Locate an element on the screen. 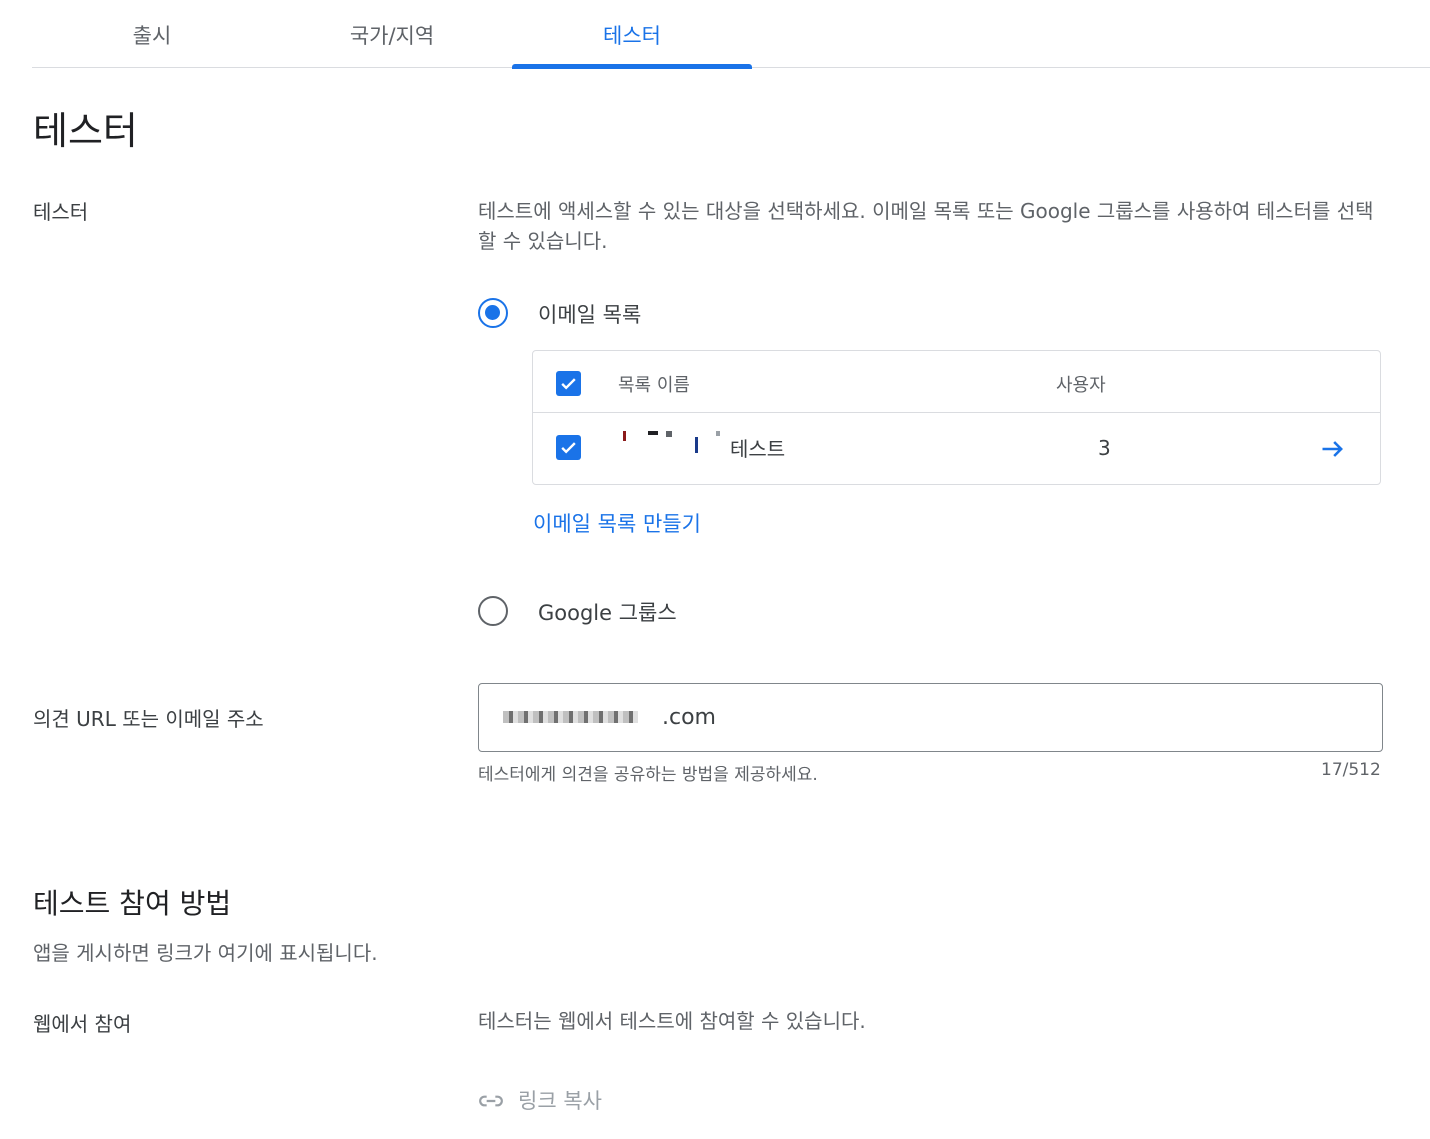 Image resolution: width=1430 pixels, height=1139 pixels. feedback-label: 의견 URL 또는 이메일 주소 is located at coordinates (148, 719).